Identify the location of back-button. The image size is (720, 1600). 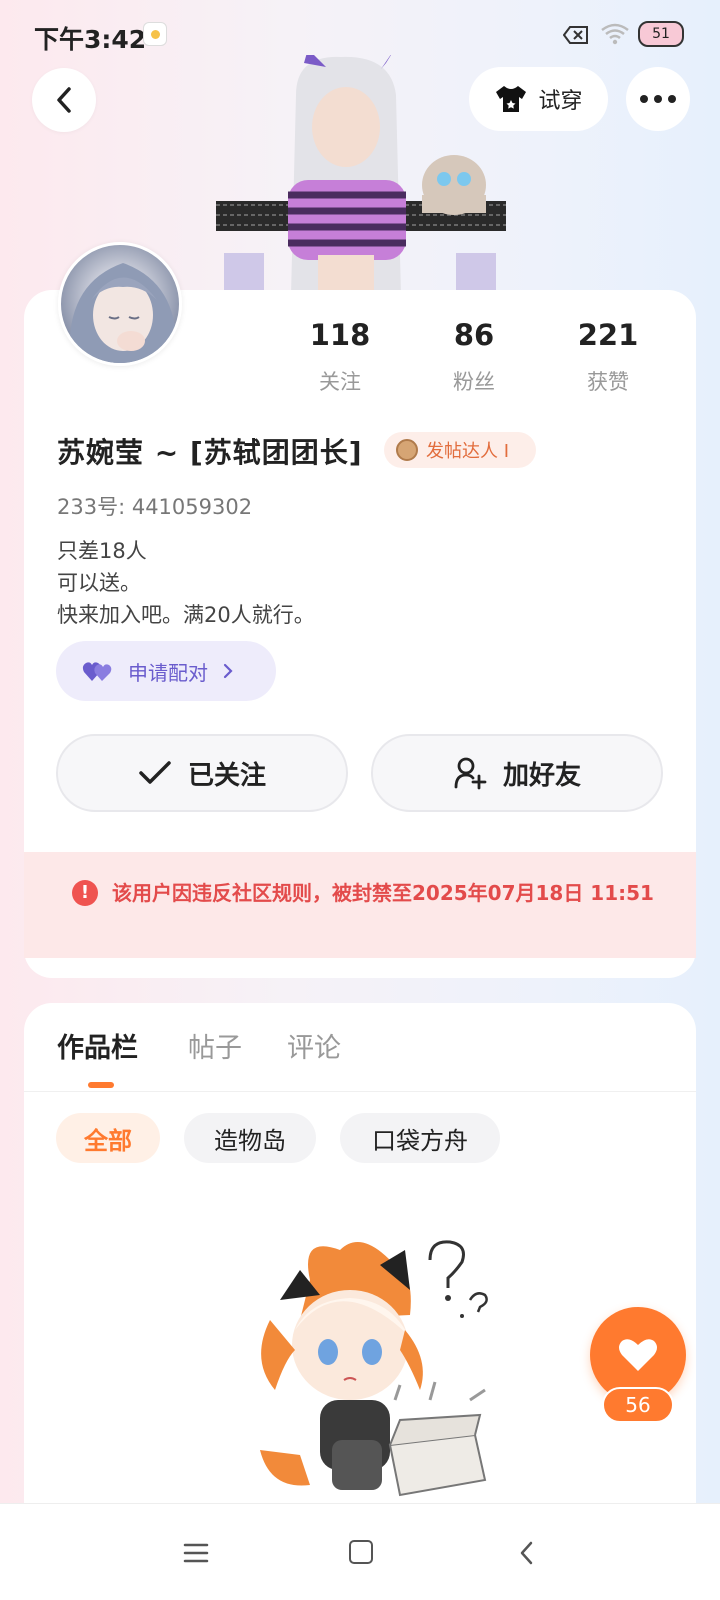
(64, 100).